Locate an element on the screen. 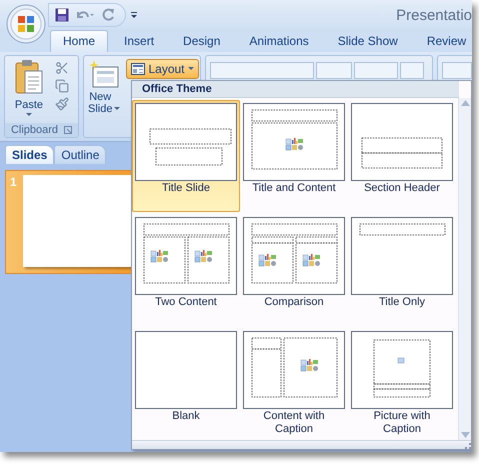 The height and width of the screenshot is (464, 479). scroll-down-icon is located at coordinates (465, 435).